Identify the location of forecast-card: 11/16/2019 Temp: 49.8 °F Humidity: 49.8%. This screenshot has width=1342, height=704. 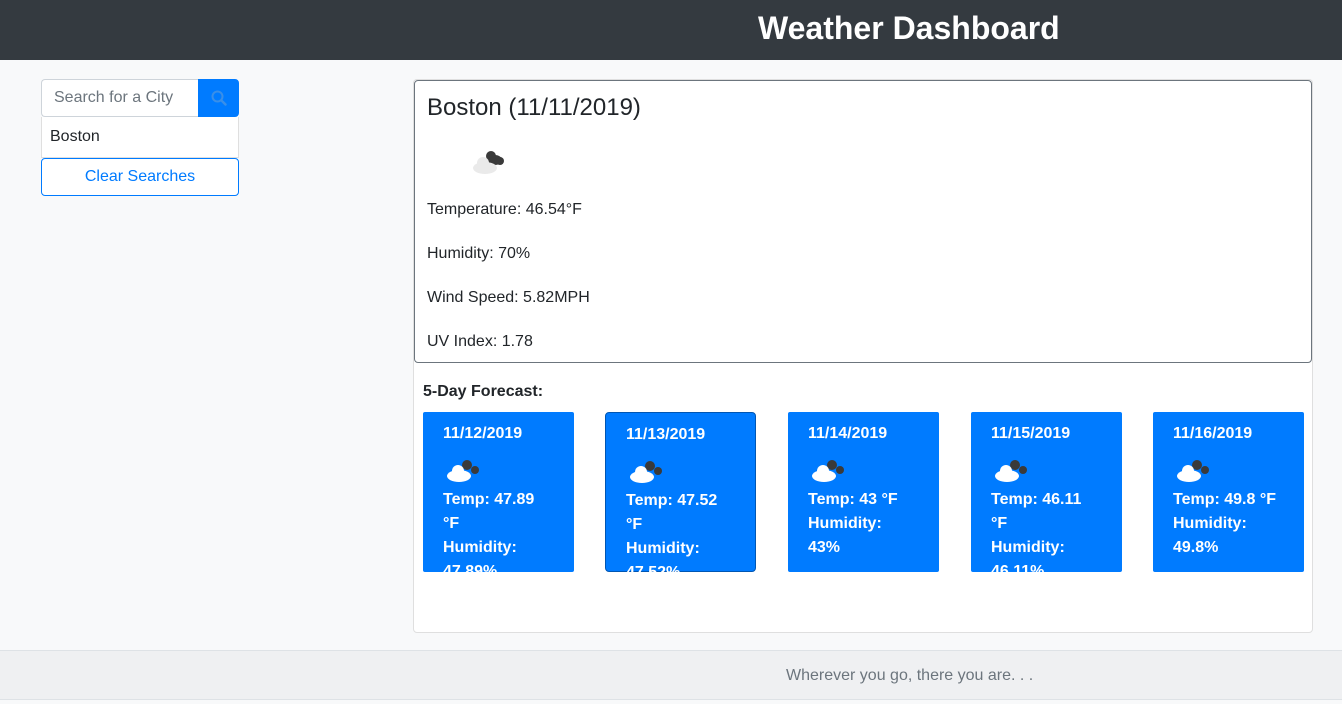
(1228, 492).